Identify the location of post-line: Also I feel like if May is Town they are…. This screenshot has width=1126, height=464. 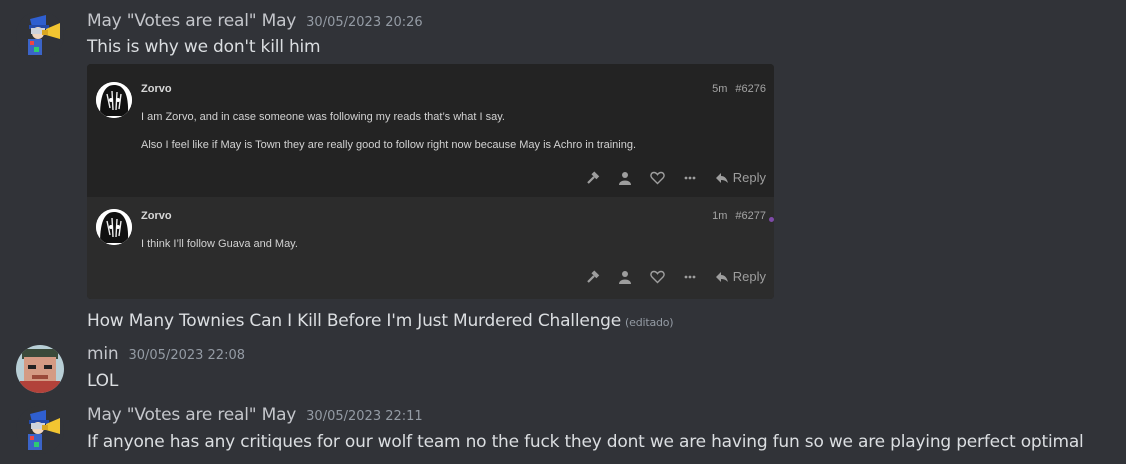
(389, 145).